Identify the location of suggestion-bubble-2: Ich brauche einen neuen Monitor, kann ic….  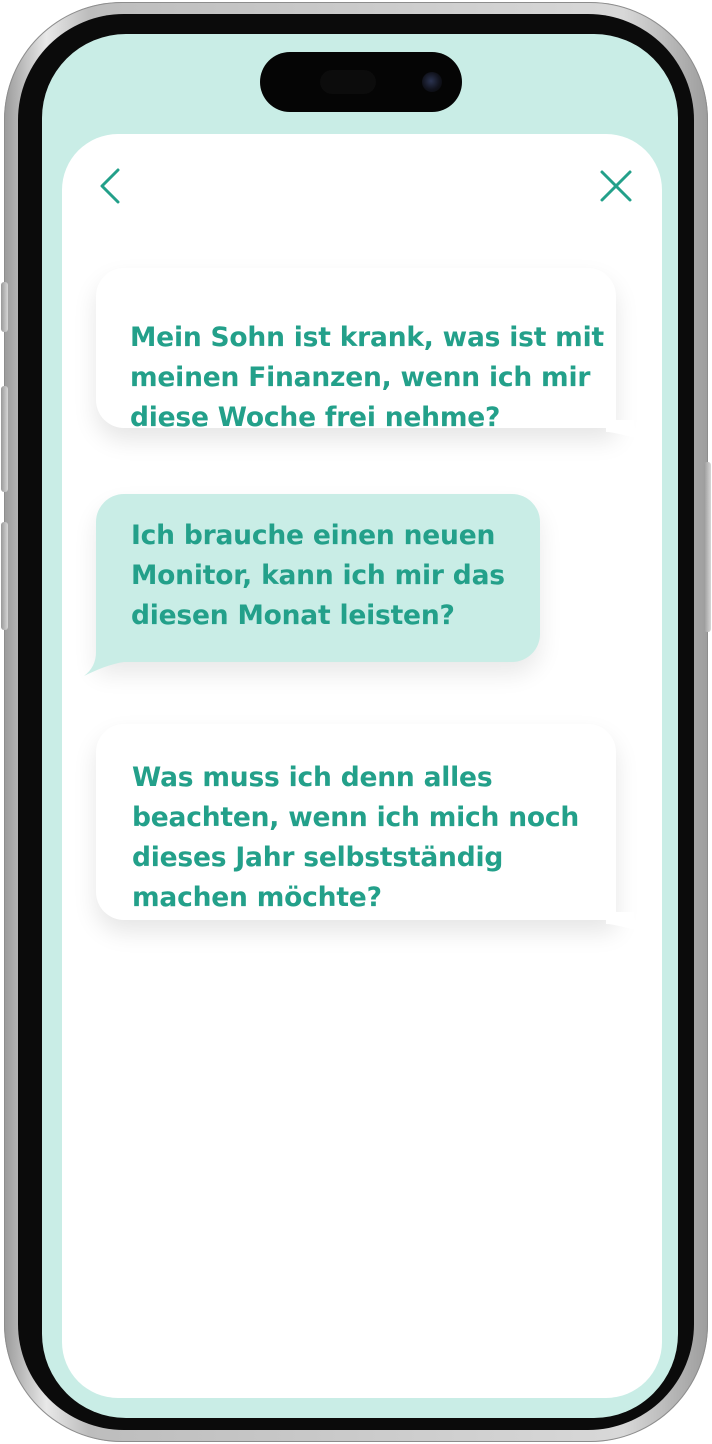
(312, 585).